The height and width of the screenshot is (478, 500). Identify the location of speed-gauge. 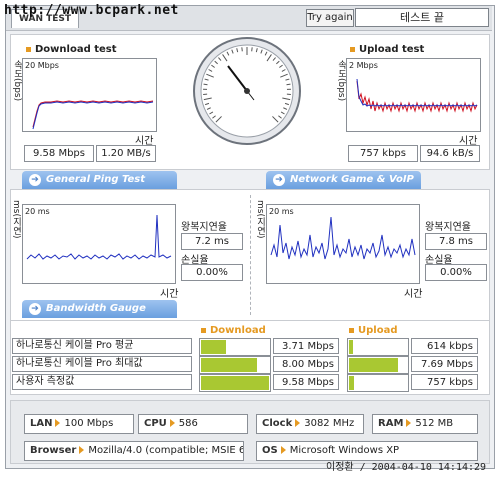
(247, 91).